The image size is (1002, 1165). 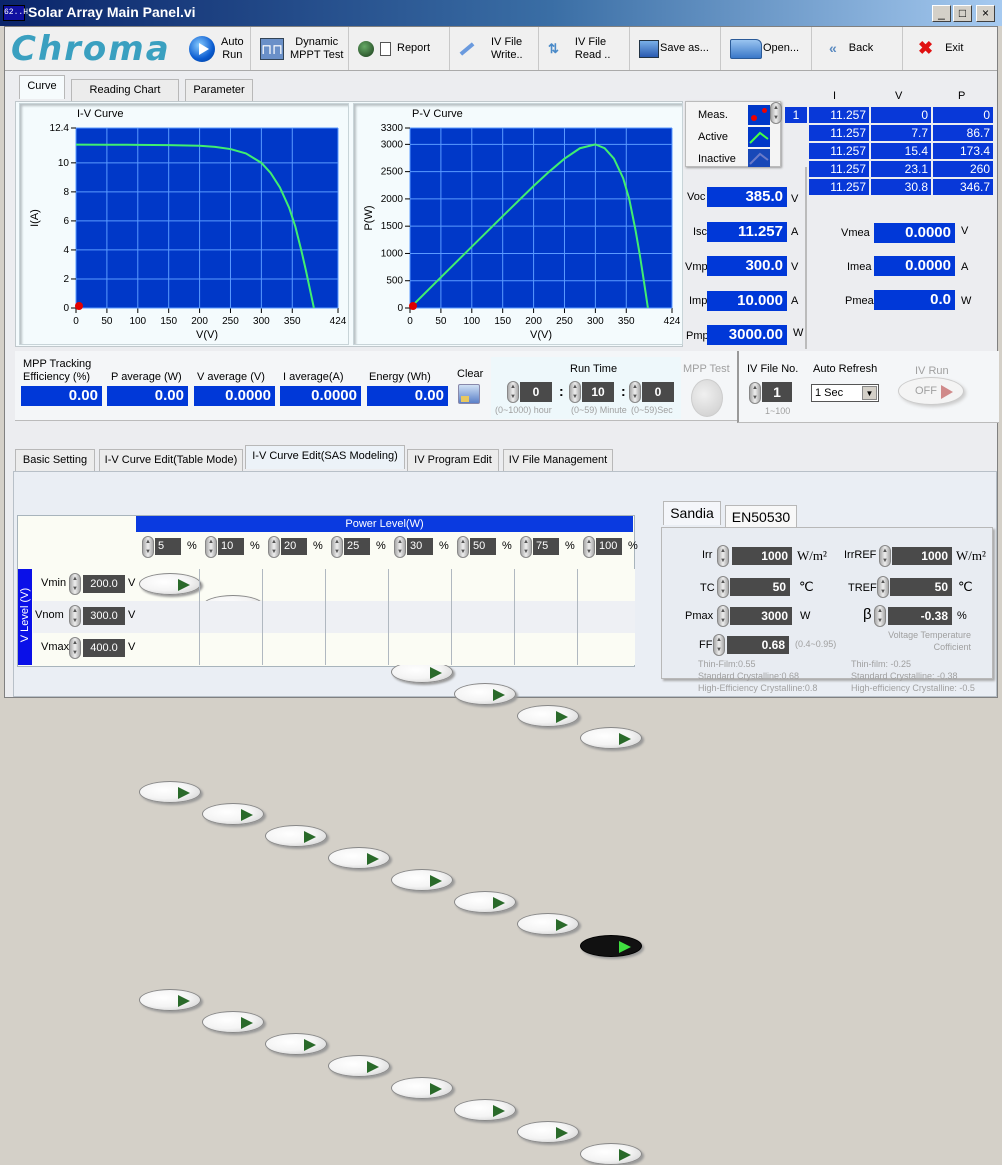 I want to click on tab-iv-curve-sas: I-V Curve Edit(SAS Modeling), so click(x=325, y=457).